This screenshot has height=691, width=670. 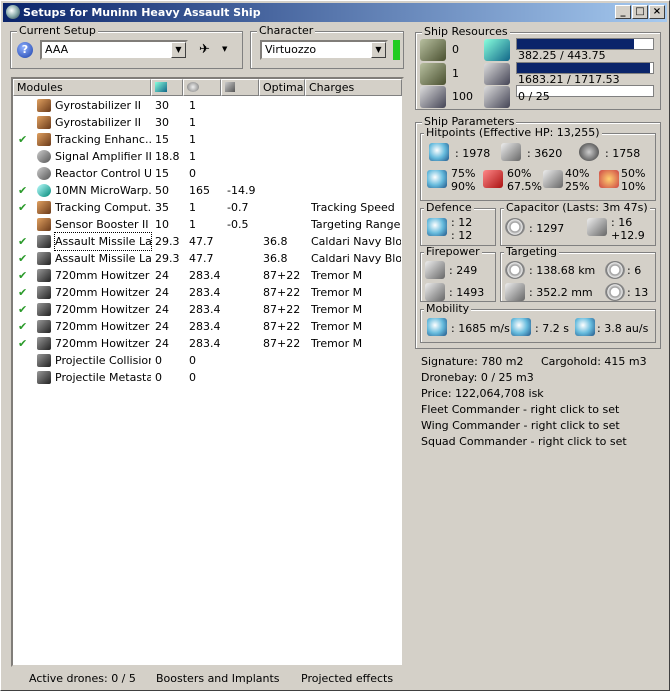 I want to click on missile-dps-icon, so click(x=435, y=292).